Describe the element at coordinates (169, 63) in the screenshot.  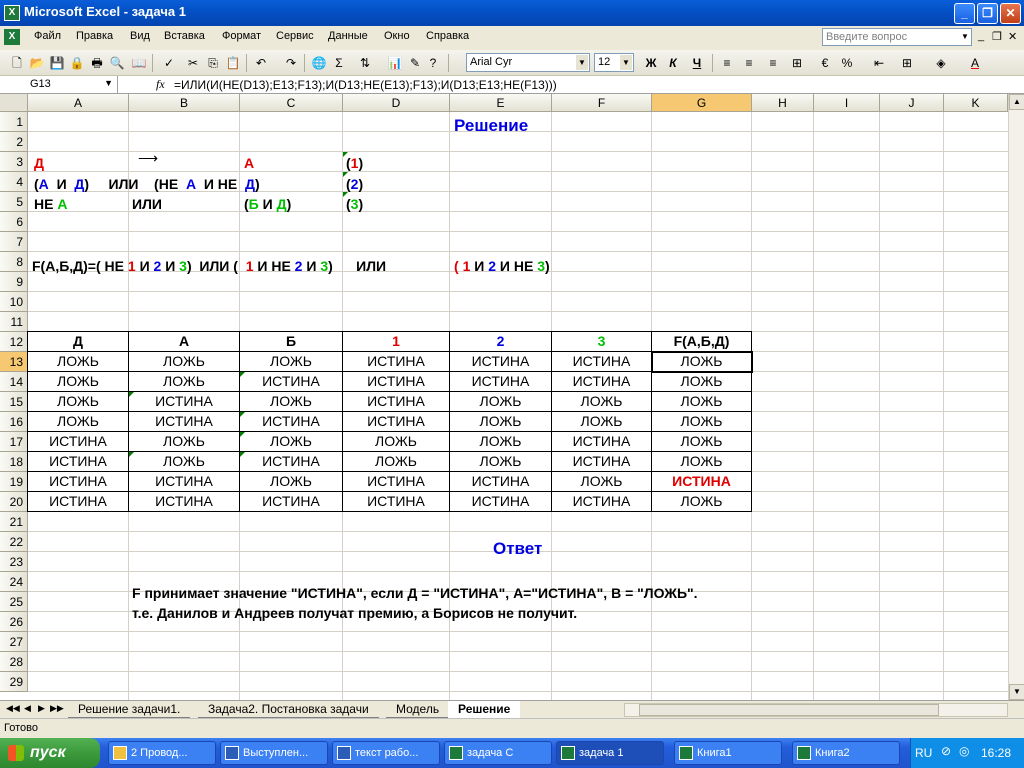
I see `spelling-icon: ✓` at that location.